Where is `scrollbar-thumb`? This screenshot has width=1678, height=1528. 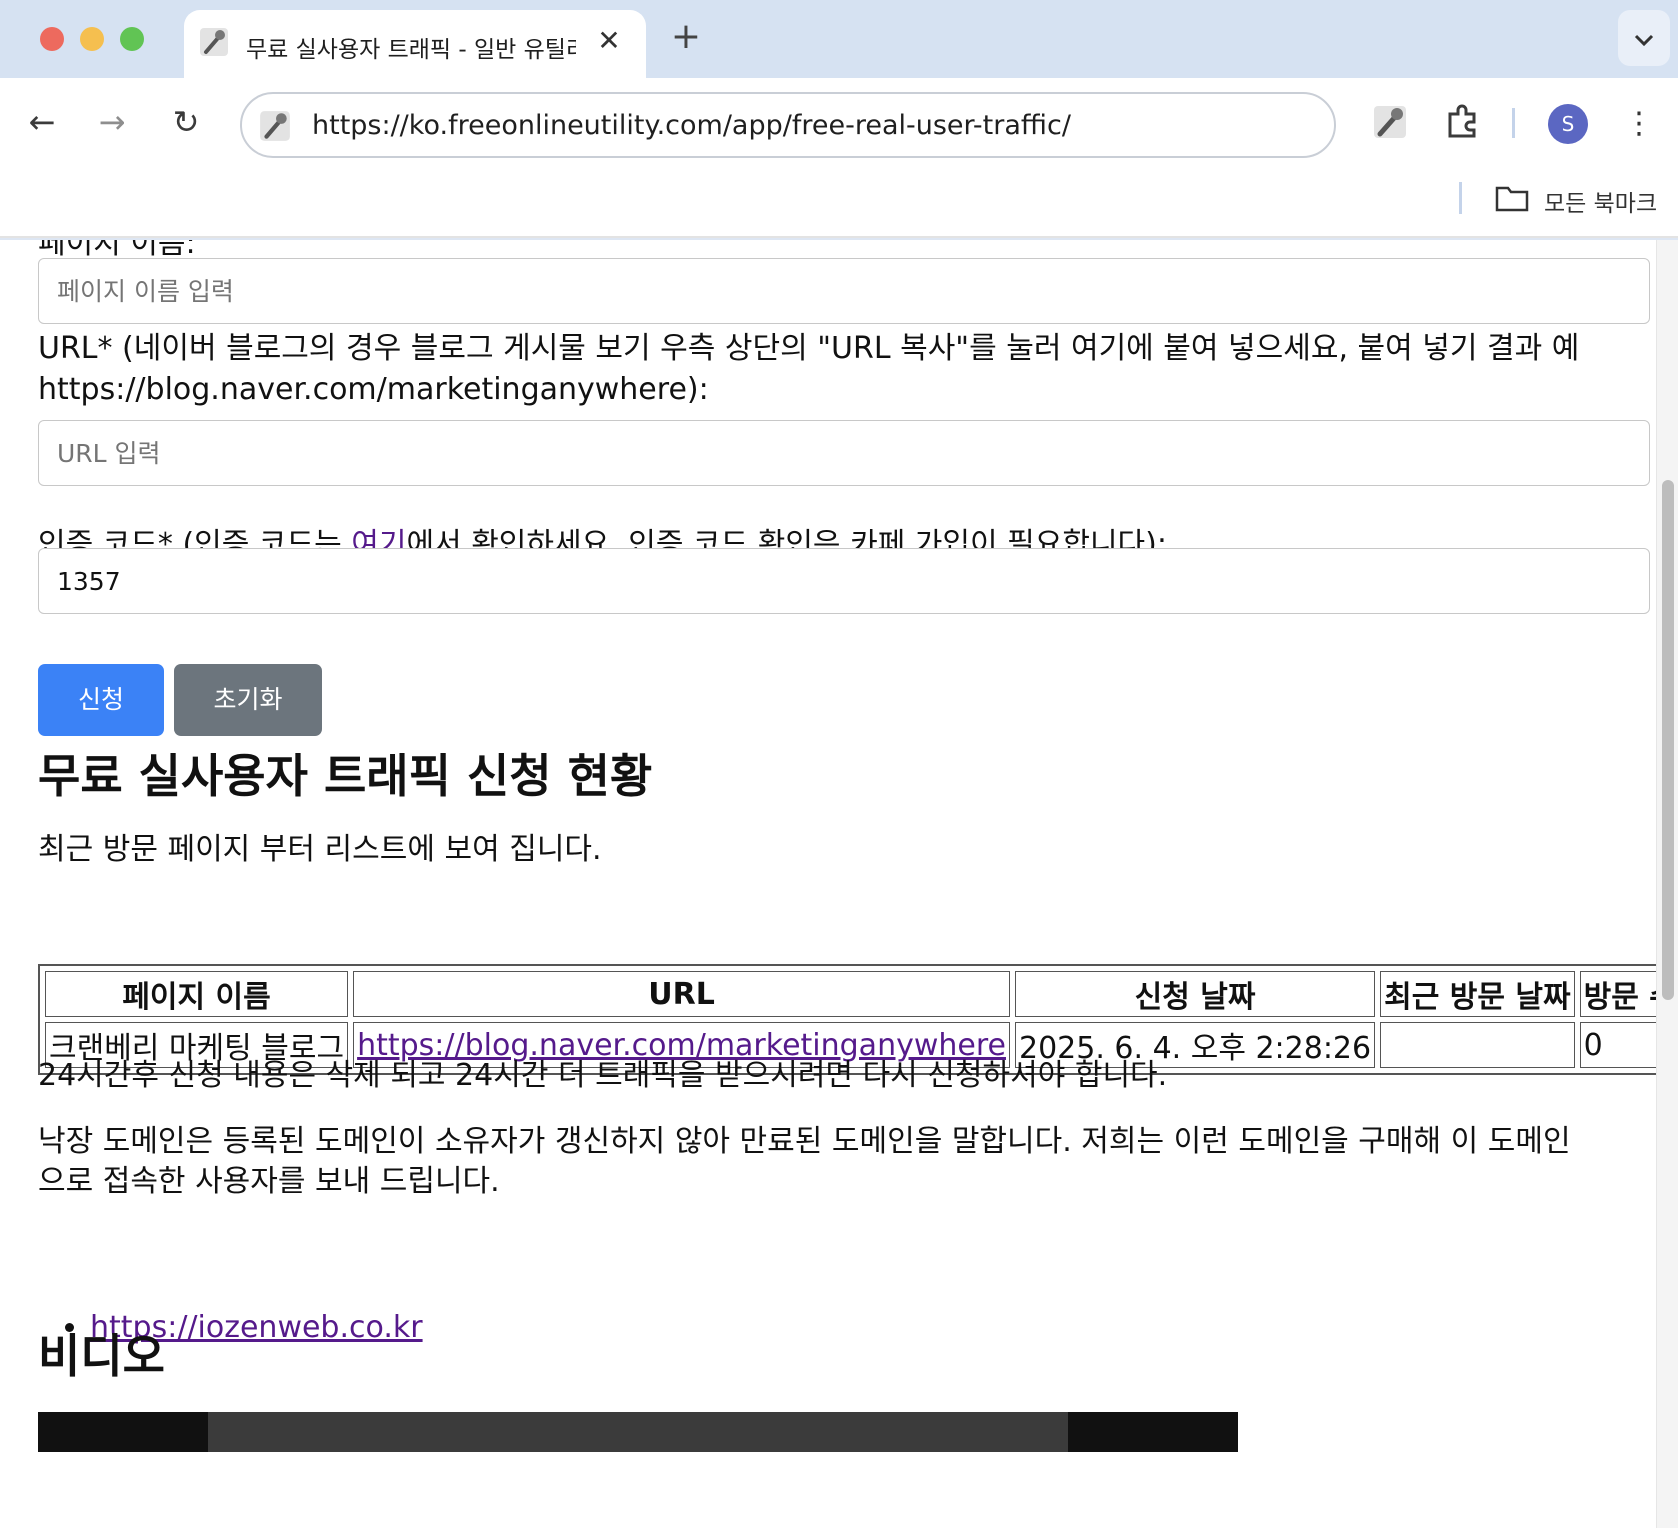
scrollbar-thumb is located at coordinates (1668, 740).